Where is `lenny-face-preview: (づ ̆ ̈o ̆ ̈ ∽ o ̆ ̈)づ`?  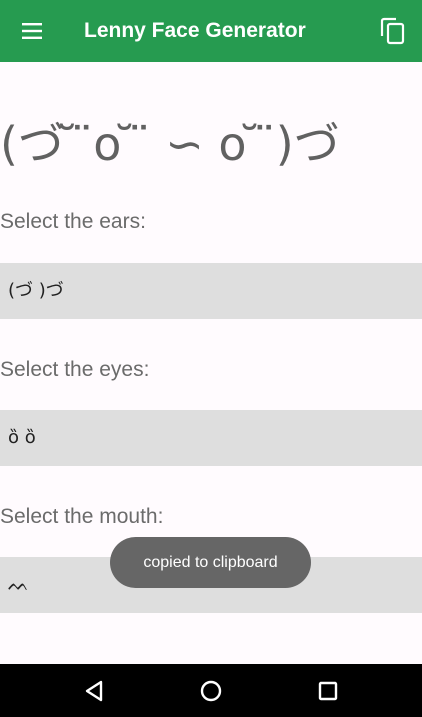
lenny-face-preview: (づ ̆ ̈o ̆ ̈ ∽ o ̆ ̈)づ is located at coordinates (170, 144).